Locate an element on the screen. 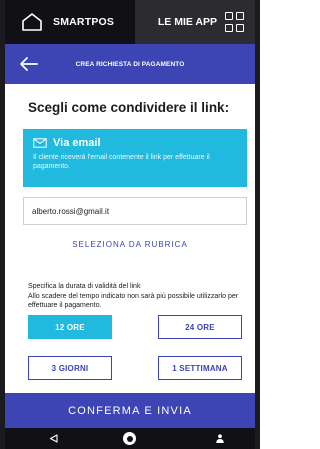 Image resolution: width=320 pixels, height=449 pixels. my-apps-label: LE MIE APP is located at coordinates (187, 22).